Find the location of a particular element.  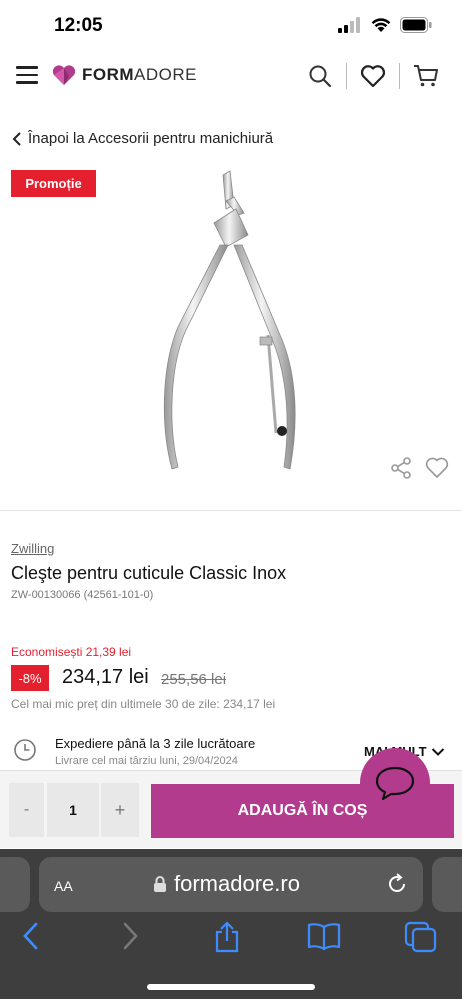

logo: FORMADORE is located at coordinates (124, 75).